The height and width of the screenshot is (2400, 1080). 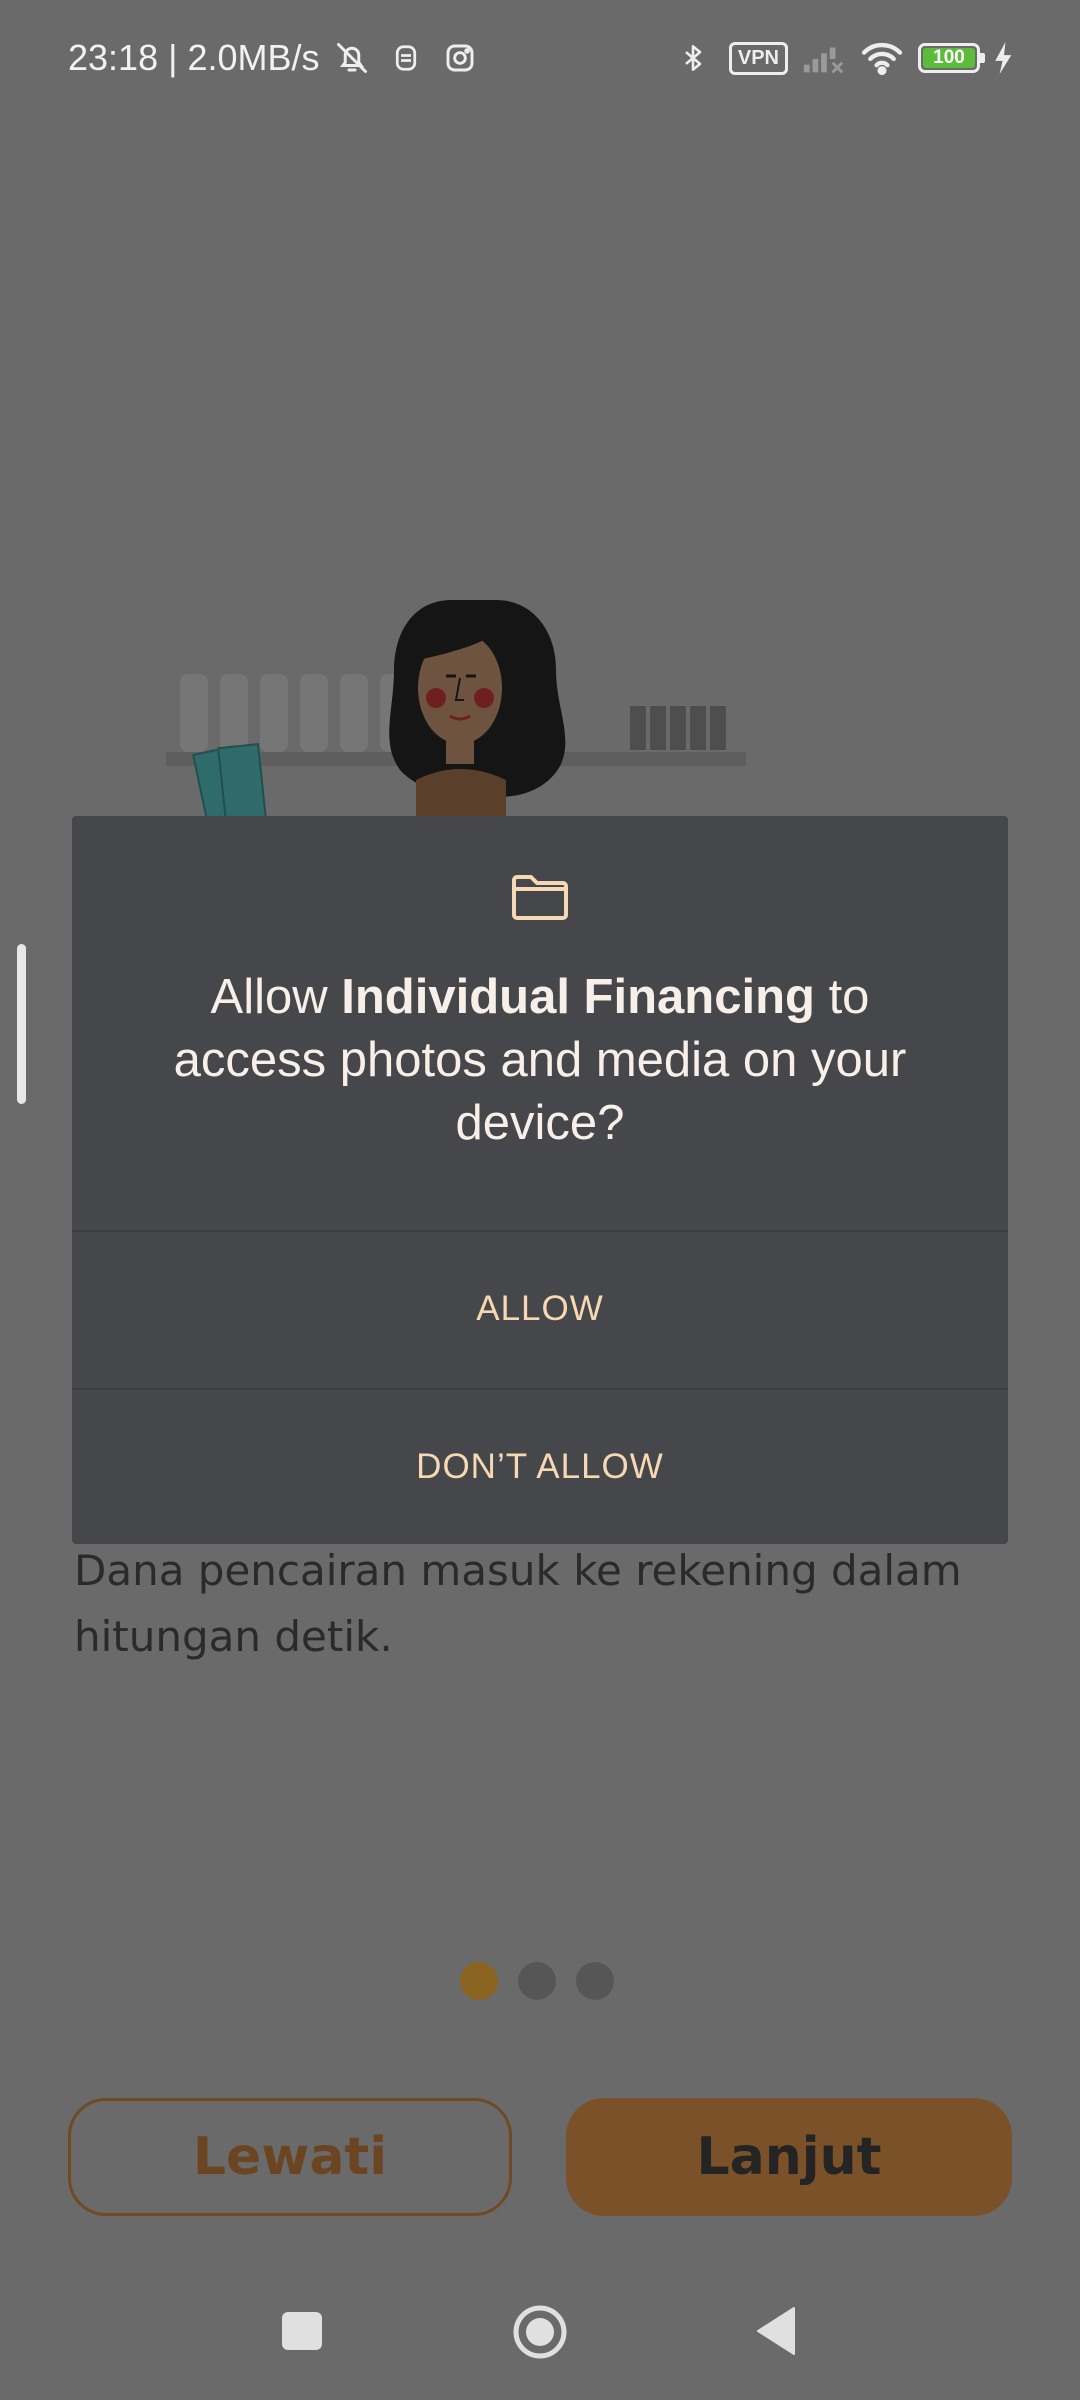 I want to click on signal-icon, so click(x=824, y=58).